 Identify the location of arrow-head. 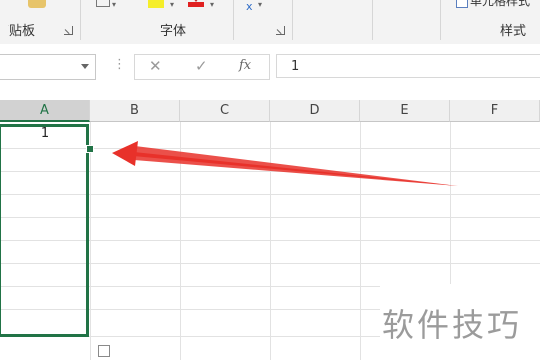
(125, 153).